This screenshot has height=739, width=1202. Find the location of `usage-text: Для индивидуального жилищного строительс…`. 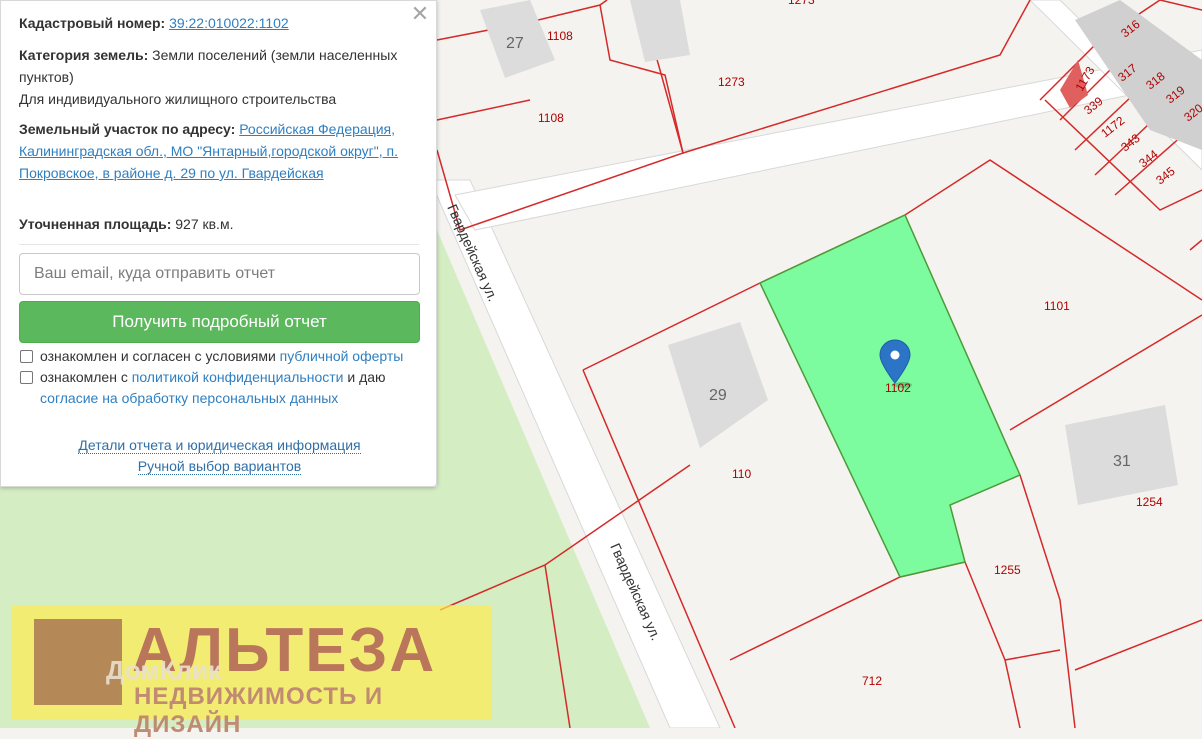

usage-text: Для индивидуального жилищного строительс… is located at coordinates (178, 99).